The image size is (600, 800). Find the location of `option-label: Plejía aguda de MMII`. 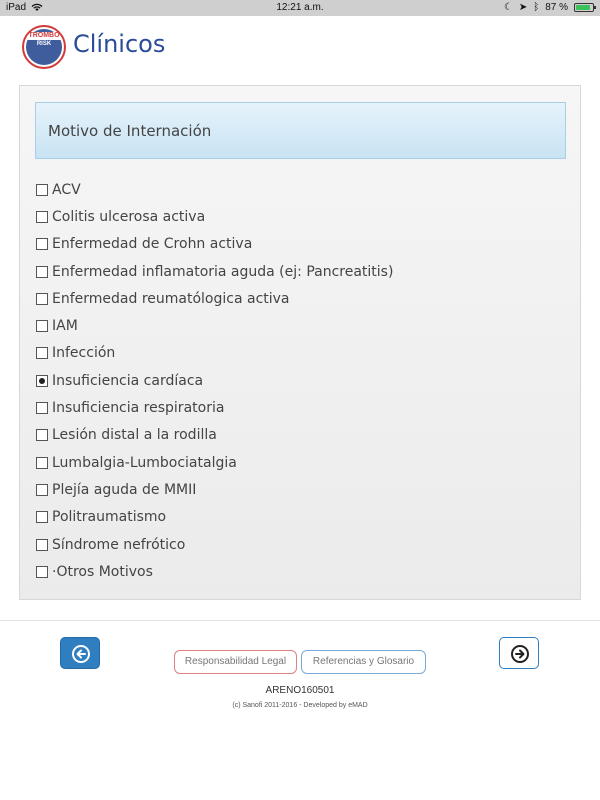

option-label: Plejía aguda de MMII is located at coordinates (124, 489).